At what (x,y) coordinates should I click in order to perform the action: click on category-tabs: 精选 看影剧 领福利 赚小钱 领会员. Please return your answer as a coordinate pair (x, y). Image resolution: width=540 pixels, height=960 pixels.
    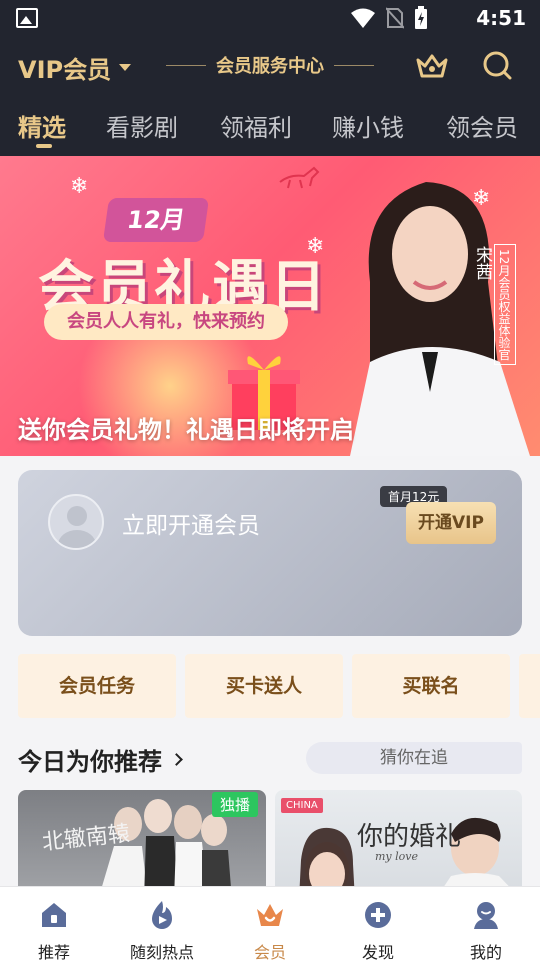
    Looking at the image, I should click on (270, 126).